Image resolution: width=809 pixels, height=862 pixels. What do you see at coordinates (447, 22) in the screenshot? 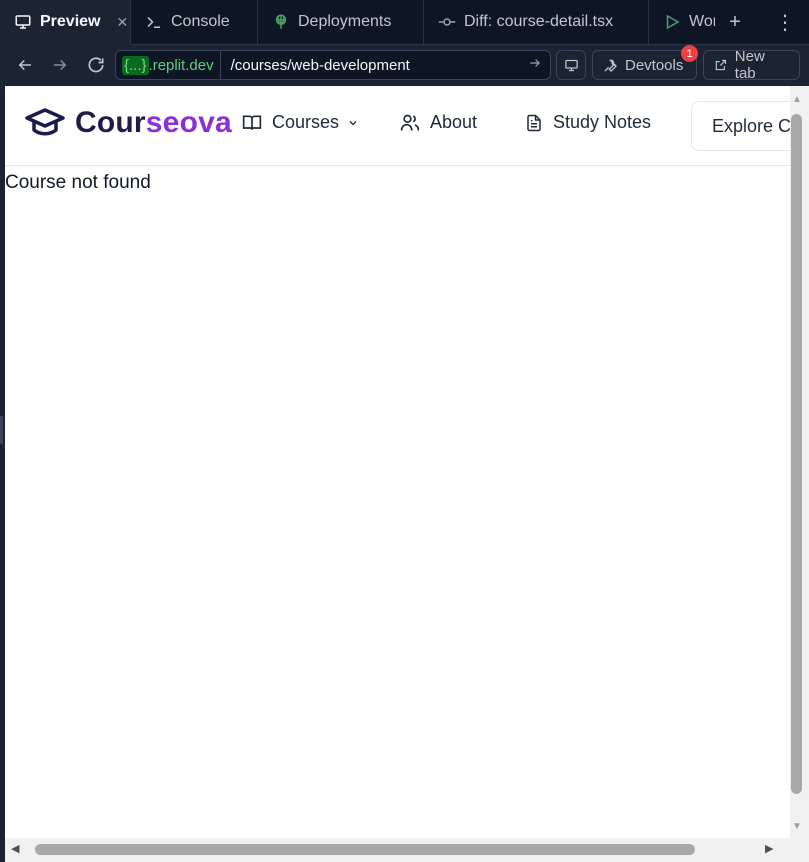
I see `git-commit-icon` at bounding box center [447, 22].